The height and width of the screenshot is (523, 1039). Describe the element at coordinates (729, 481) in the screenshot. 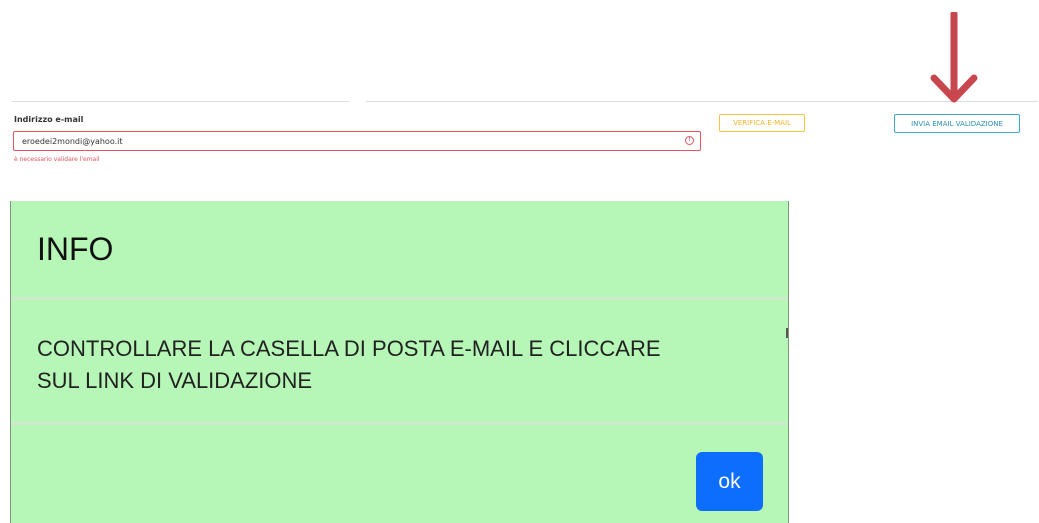

I see `ok-button: ok` at that location.